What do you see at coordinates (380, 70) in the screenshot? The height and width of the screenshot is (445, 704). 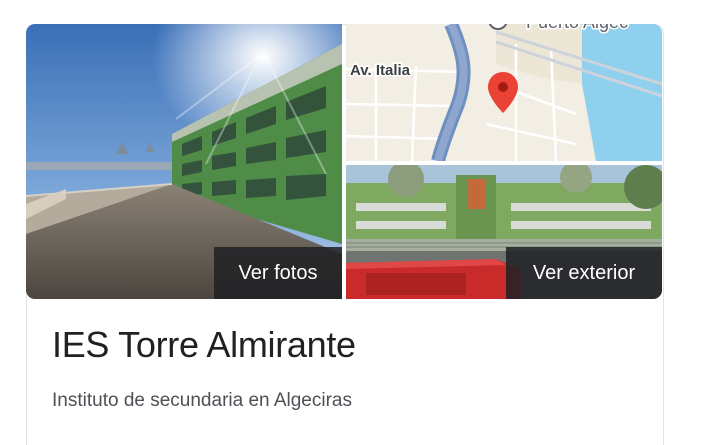 I see `map-street-label: Av. Italia` at bounding box center [380, 70].